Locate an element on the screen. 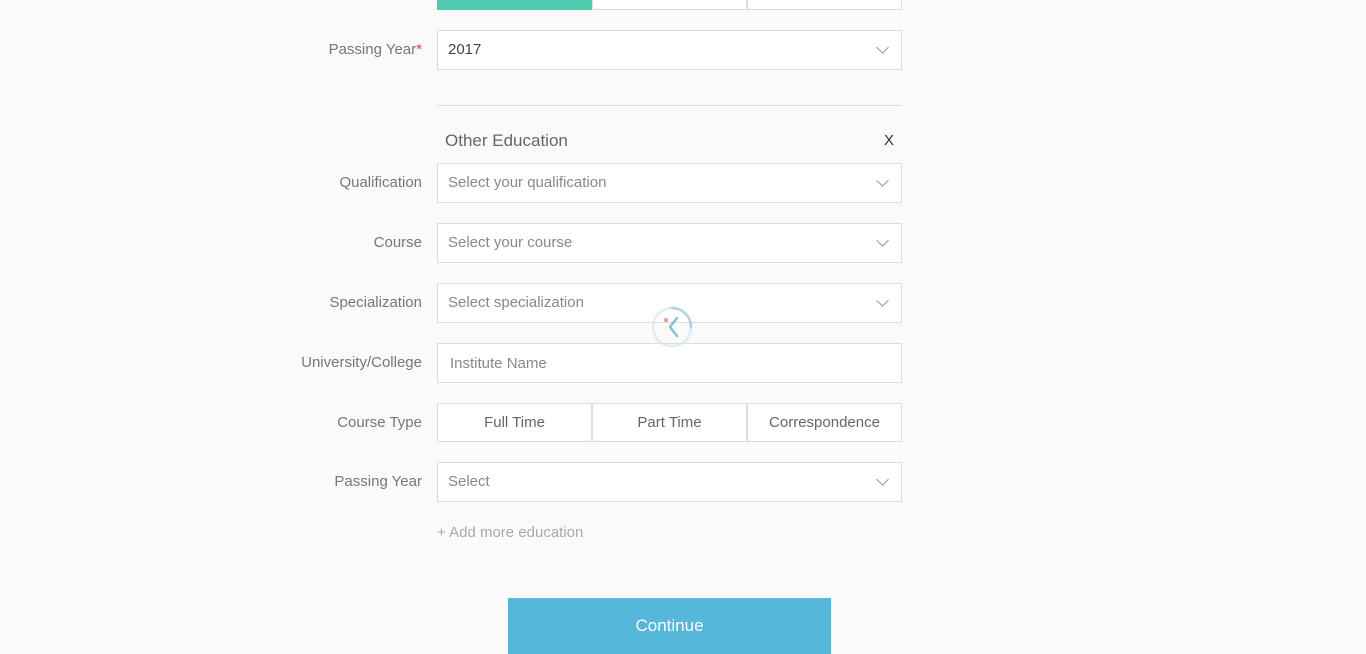  other-passing-year-row: Passing Year Select is located at coordinates (683, 482).